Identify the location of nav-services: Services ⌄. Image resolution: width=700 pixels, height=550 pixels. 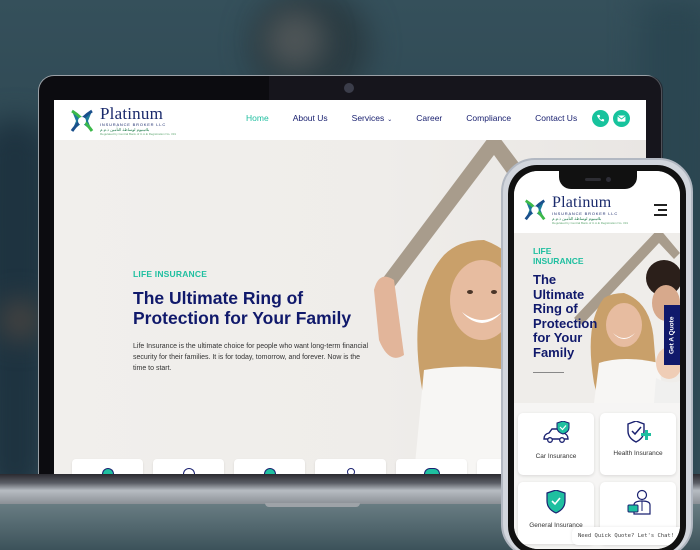
(372, 118).